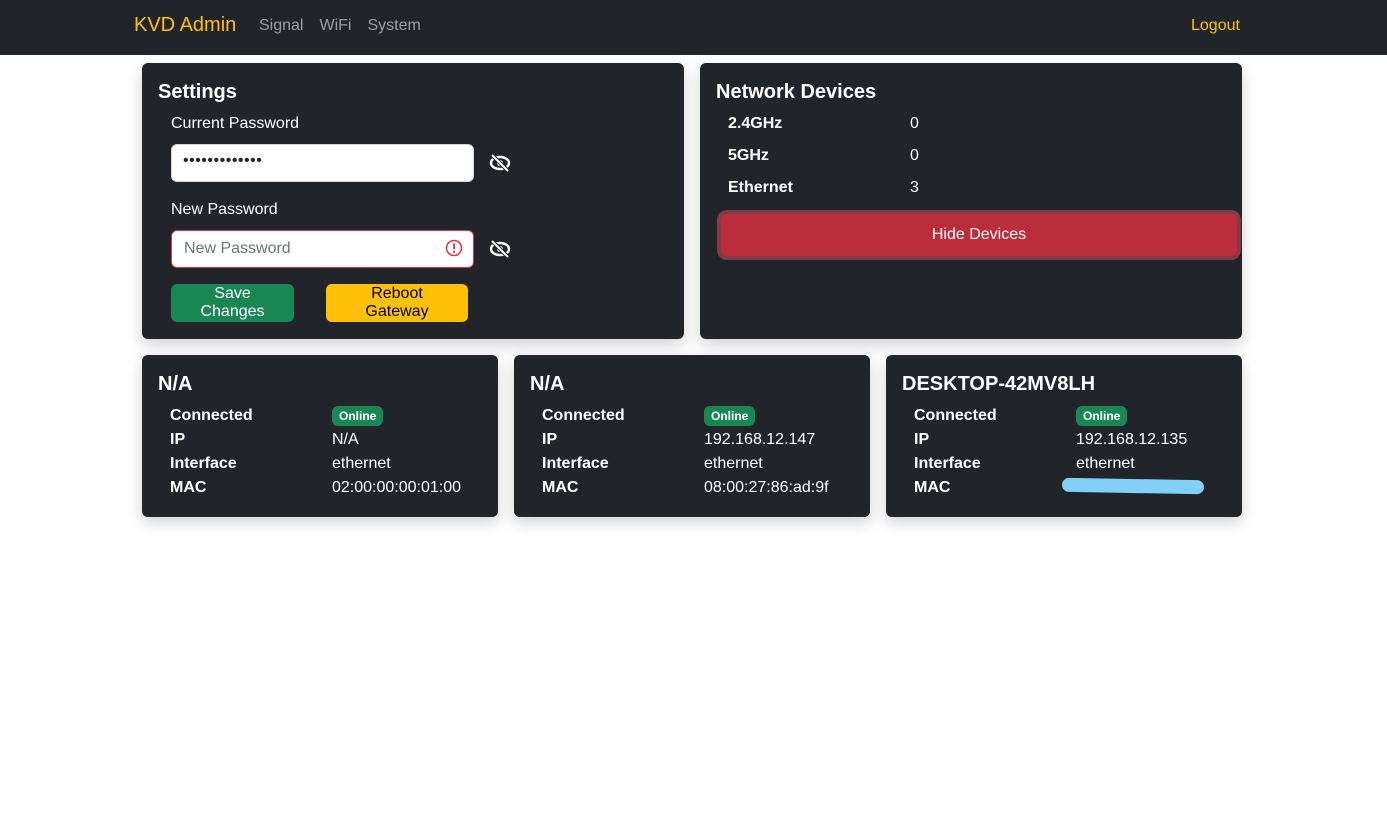  I want to click on network-devices-title: Network Devices, so click(796, 92).